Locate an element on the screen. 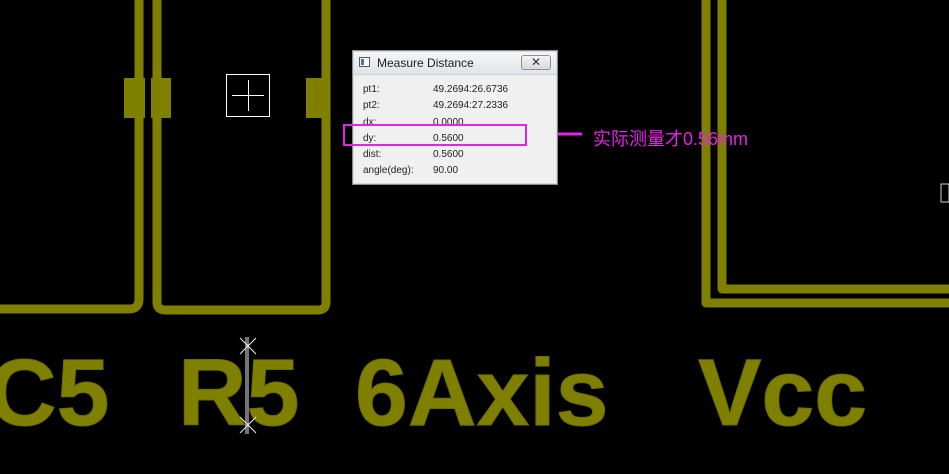  window-icon is located at coordinates (364, 62).